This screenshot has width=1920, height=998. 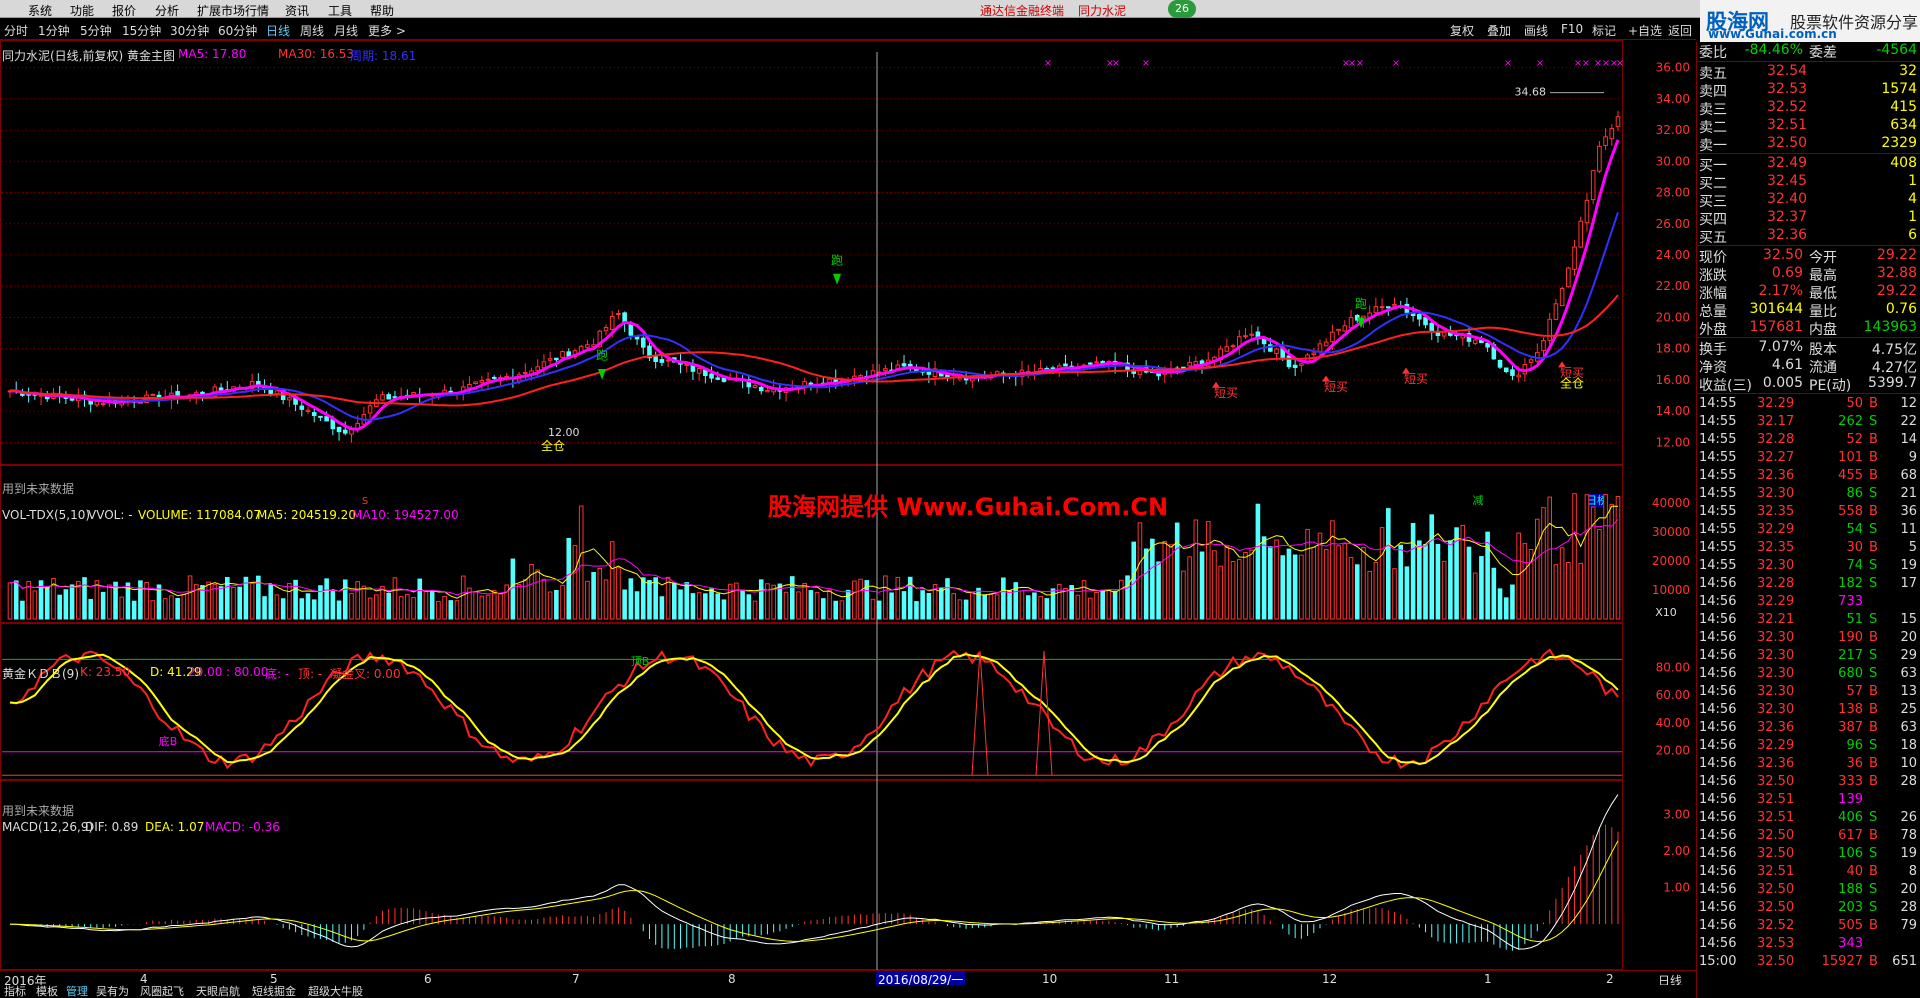 What do you see at coordinates (124, 10) in the screenshot?
I see `menu-quote: 报价` at bounding box center [124, 10].